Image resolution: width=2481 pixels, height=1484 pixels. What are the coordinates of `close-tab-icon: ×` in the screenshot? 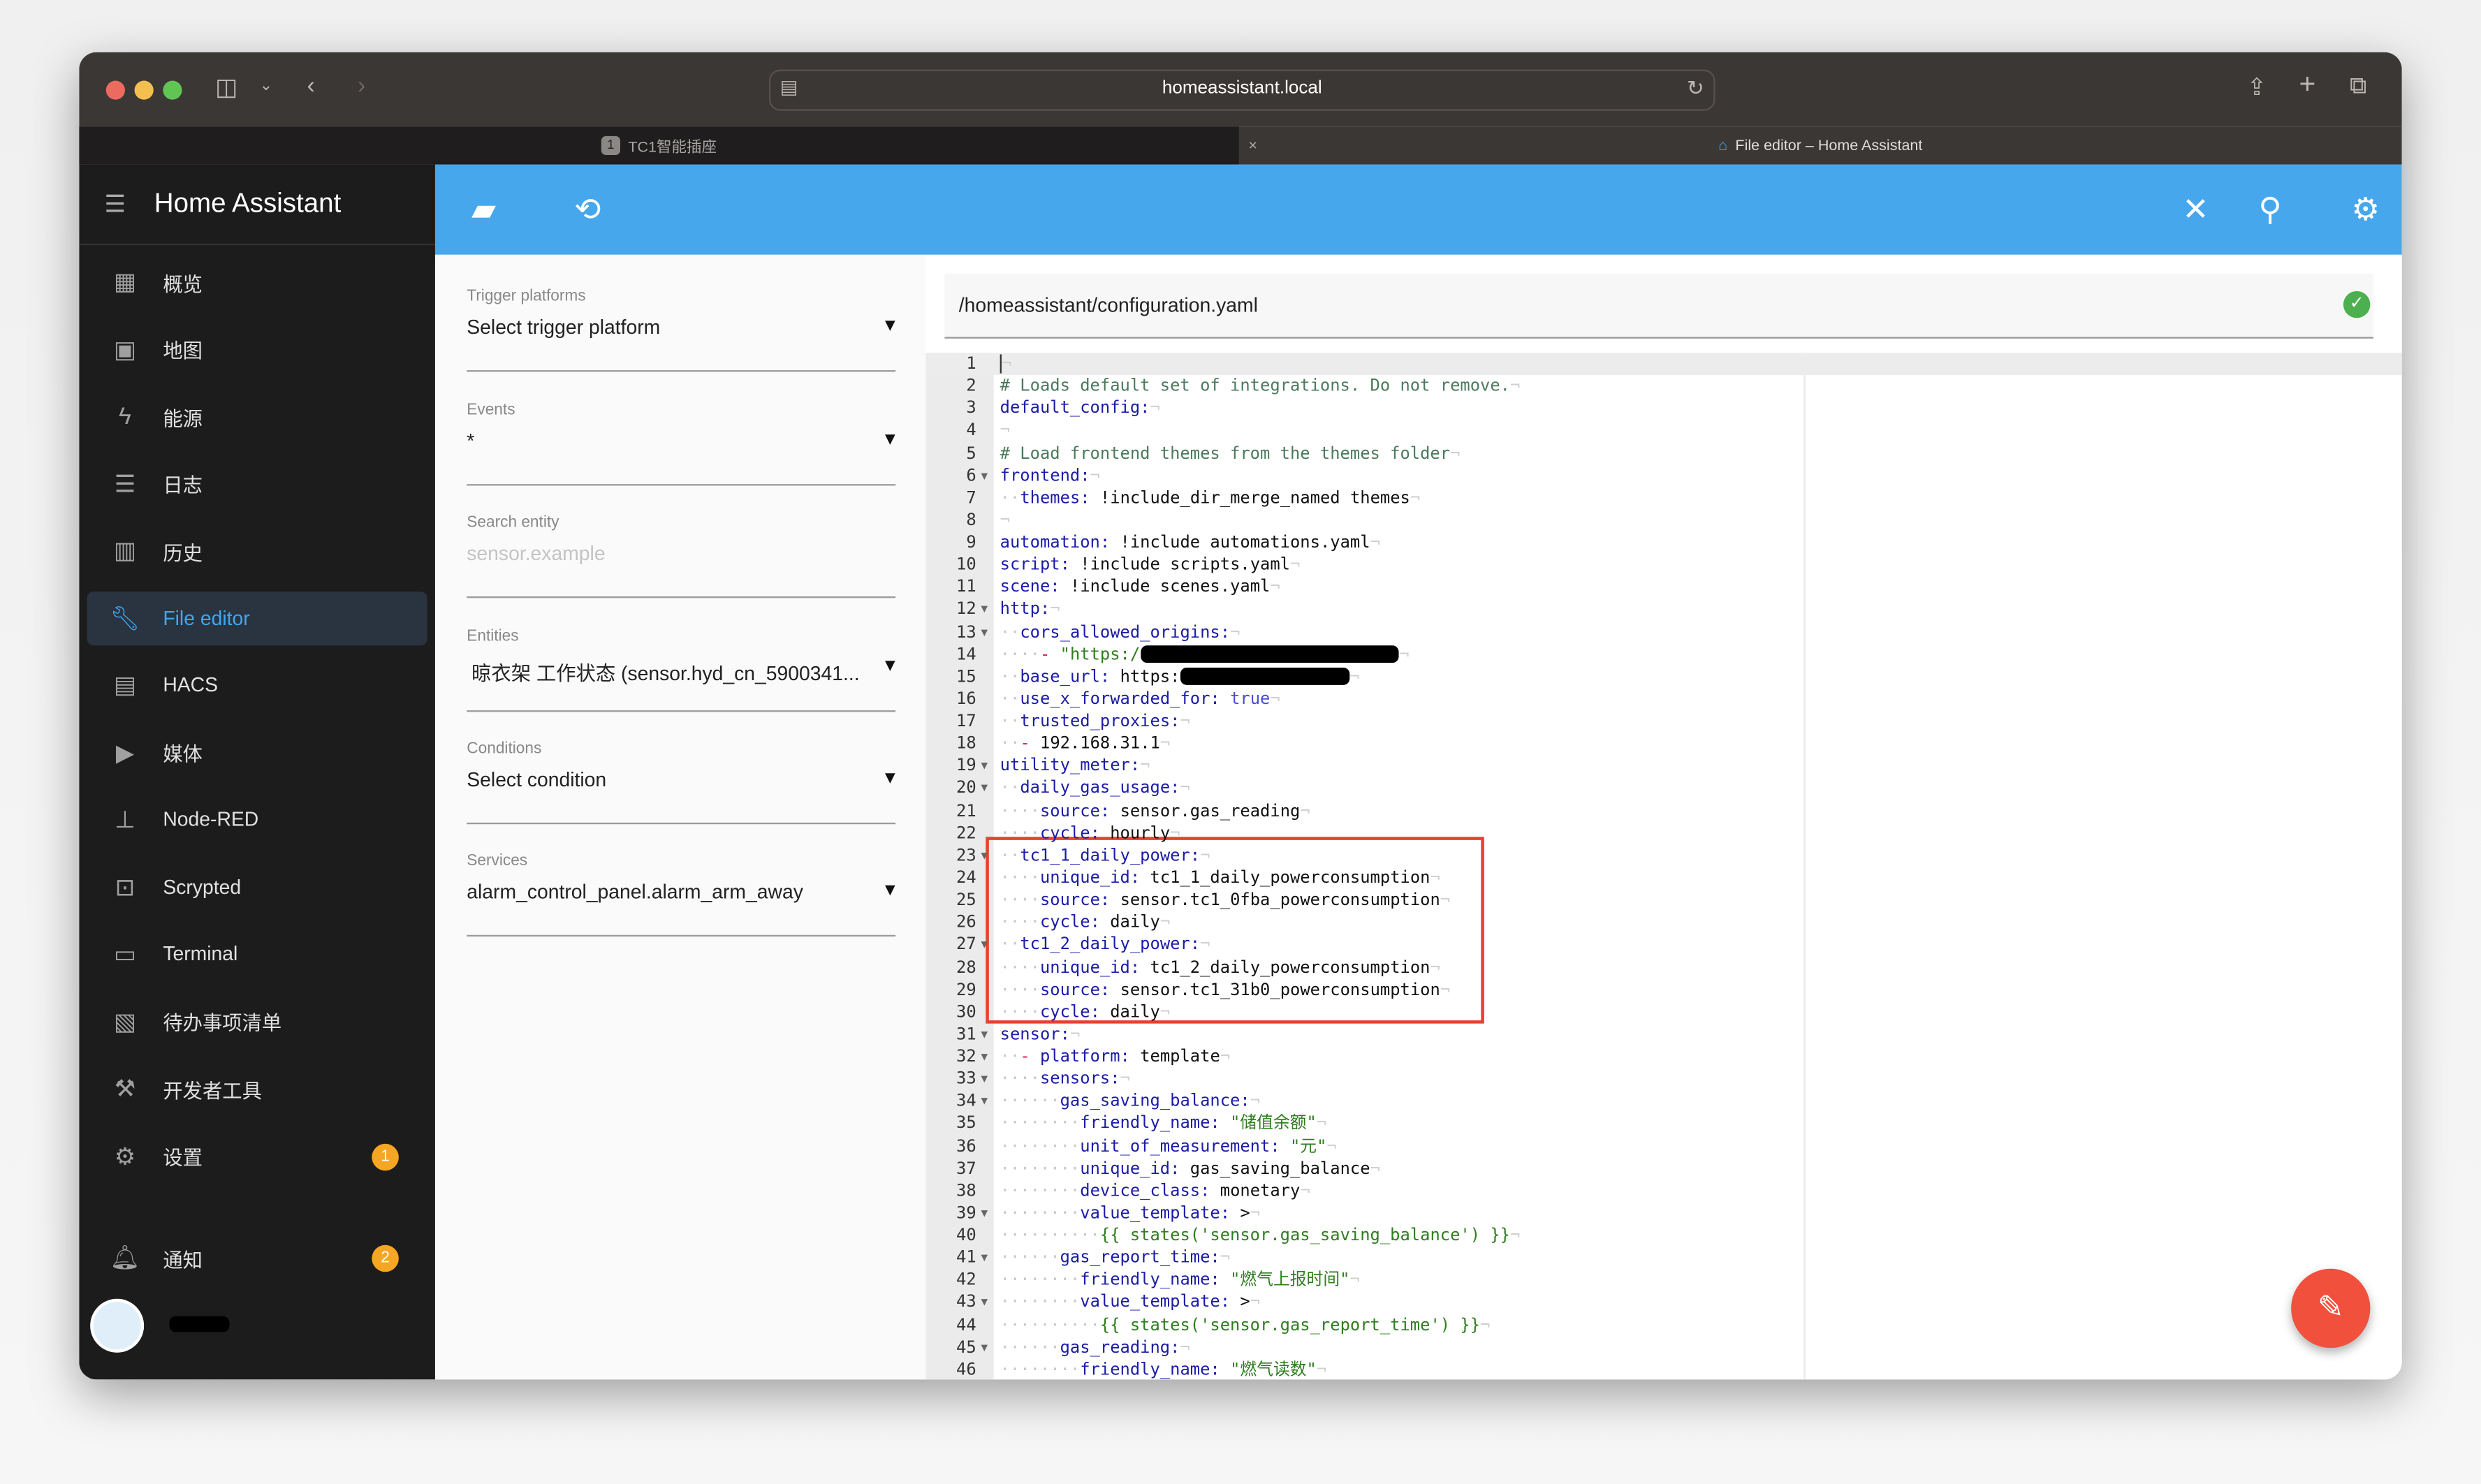 It's located at (1252, 145).